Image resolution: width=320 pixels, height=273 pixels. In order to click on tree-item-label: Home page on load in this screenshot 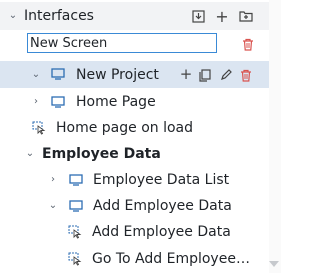, I will do `click(125, 128)`.